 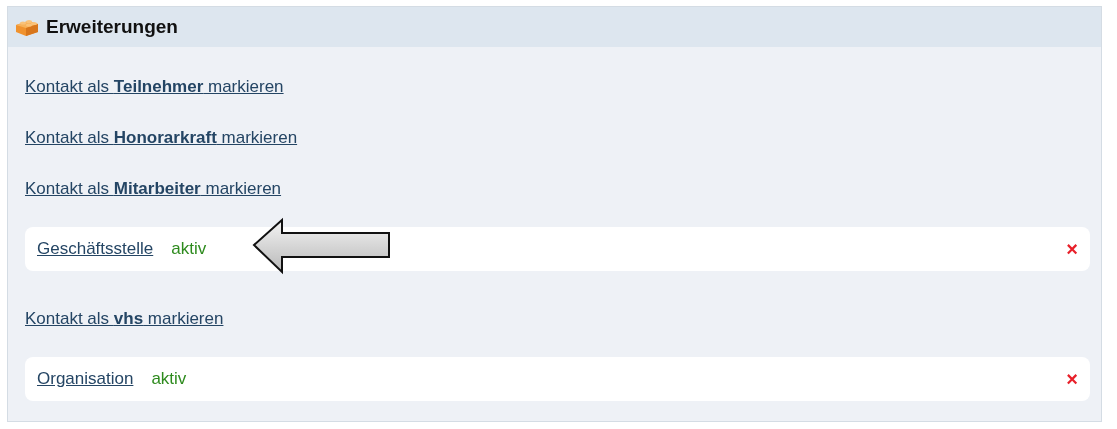 What do you see at coordinates (85, 379) in the screenshot?
I see `extension-link: Organisation` at bounding box center [85, 379].